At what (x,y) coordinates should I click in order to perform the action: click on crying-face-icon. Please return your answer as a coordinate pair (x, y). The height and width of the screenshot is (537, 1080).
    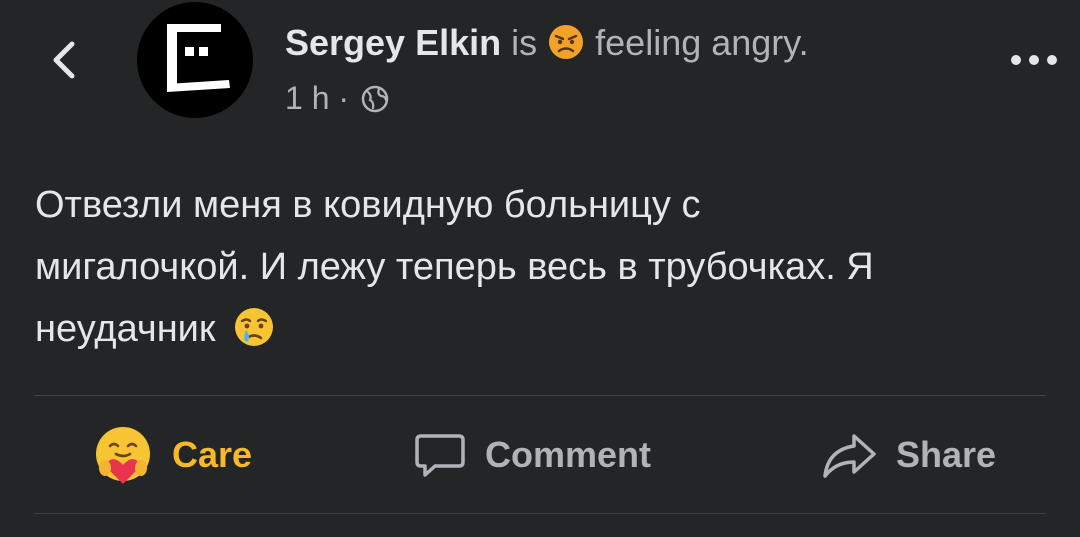
    Looking at the image, I should click on (254, 336).